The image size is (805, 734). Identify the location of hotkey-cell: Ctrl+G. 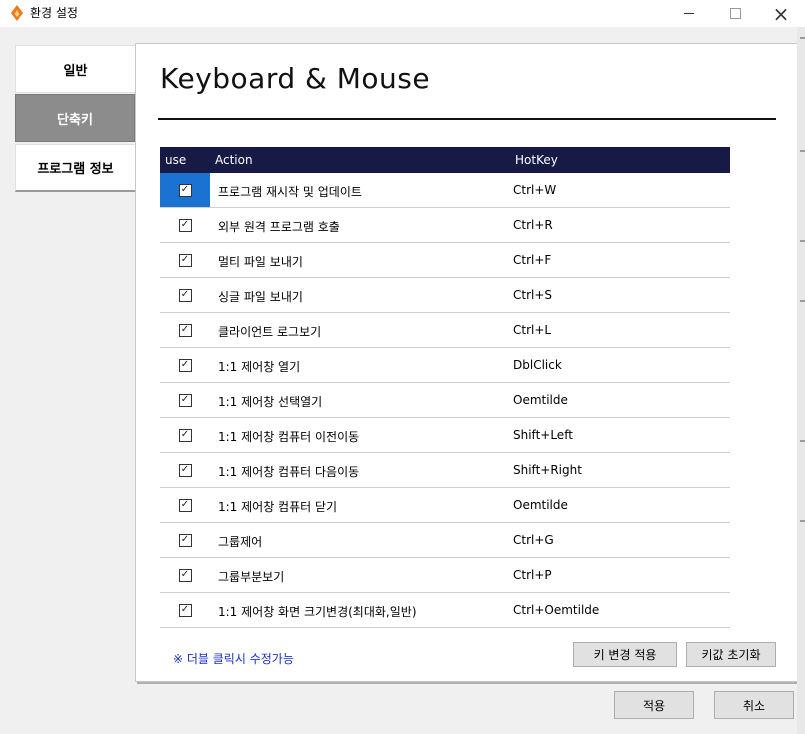
(533, 540).